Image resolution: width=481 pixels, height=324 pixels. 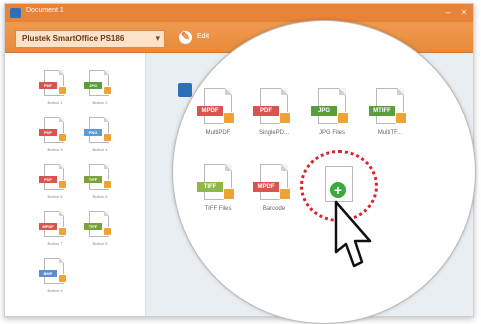 I want to click on chevron-down-icon: ▾, so click(x=157, y=38).